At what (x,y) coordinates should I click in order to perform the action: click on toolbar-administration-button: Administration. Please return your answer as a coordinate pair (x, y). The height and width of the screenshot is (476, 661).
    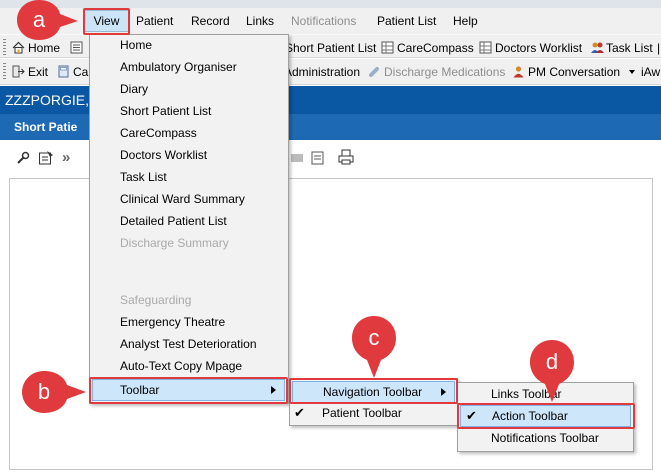
    Looking at the image, I should click on (322, 72).